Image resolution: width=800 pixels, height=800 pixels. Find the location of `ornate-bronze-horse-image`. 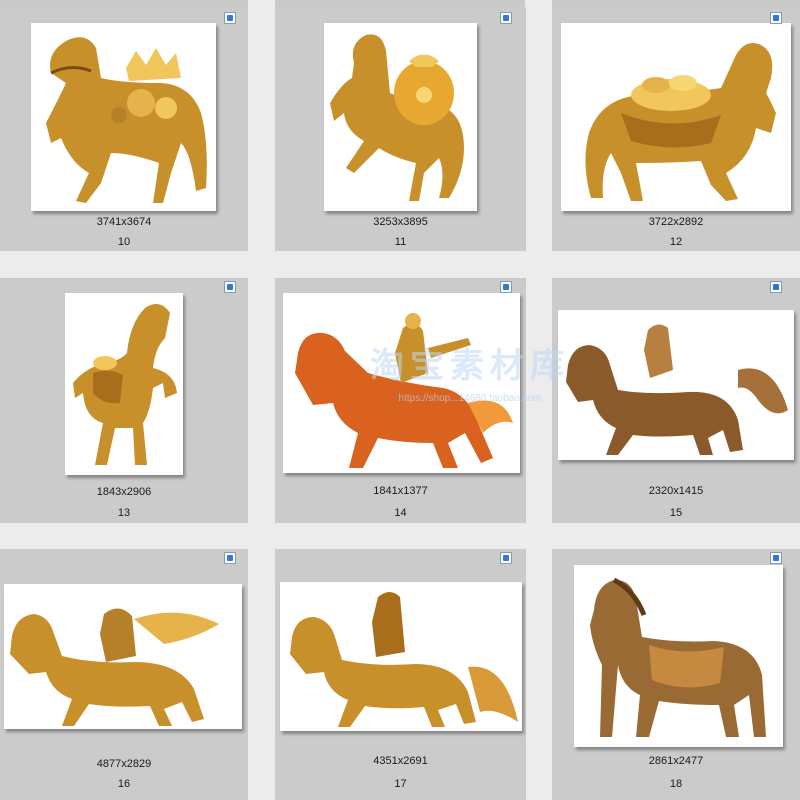

ornate-bronze-horse-image is located at coordinates (678, 657).